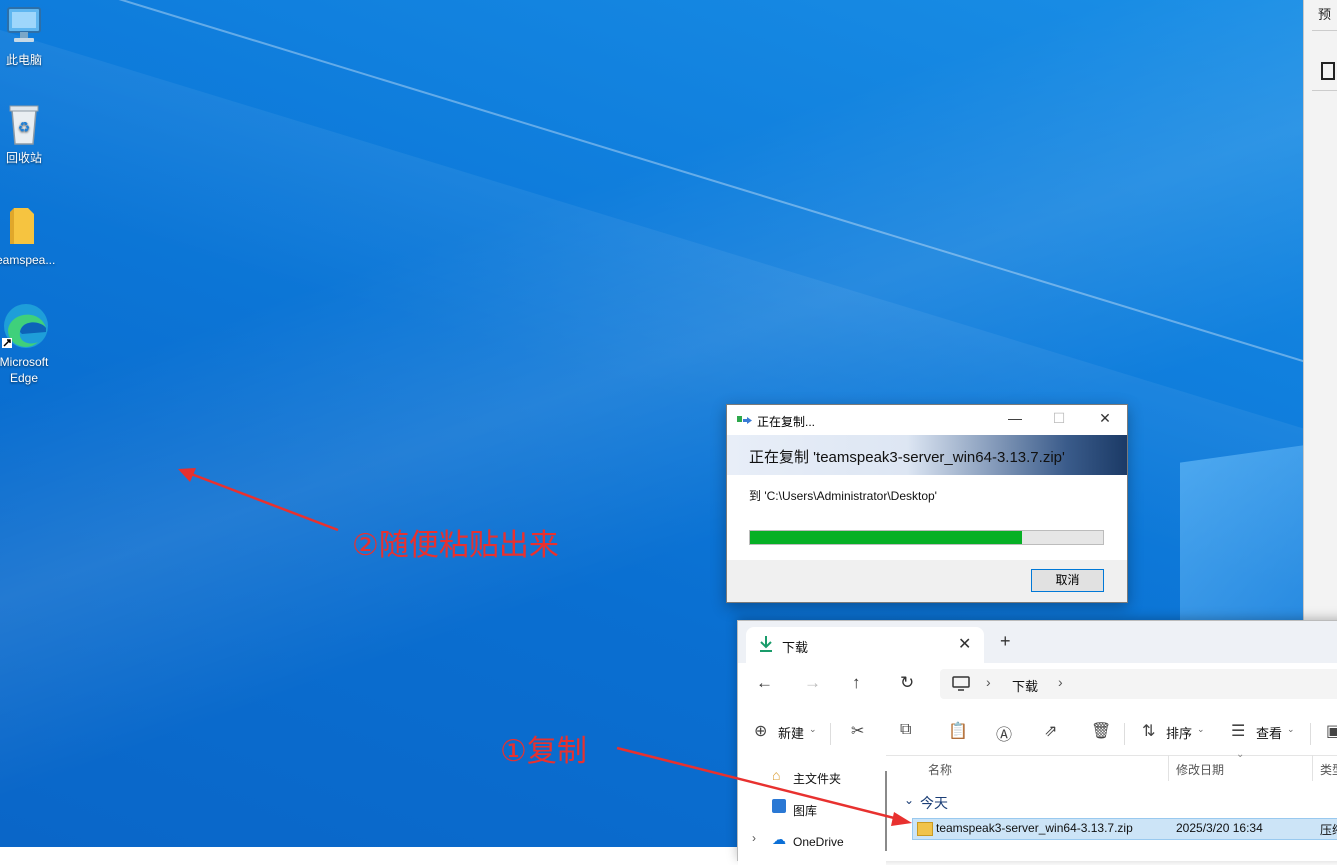 The image size is (1337, 865). I want to click on desktop-icon-edge: Microsoft Edge, so click(32, 344).